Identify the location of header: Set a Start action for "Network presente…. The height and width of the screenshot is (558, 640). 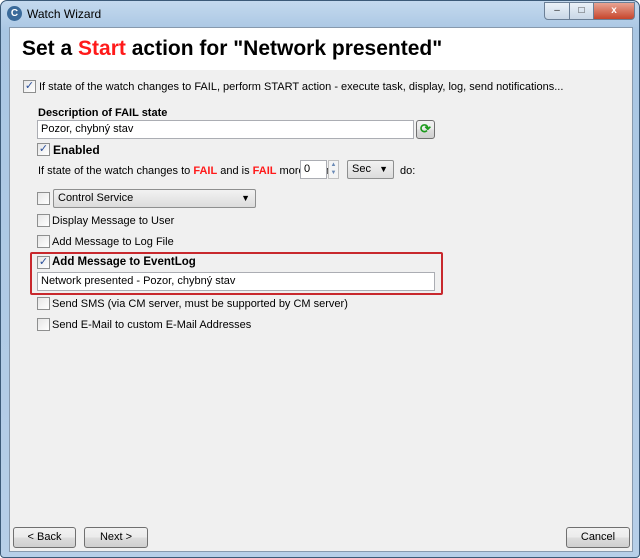
(321, 49).